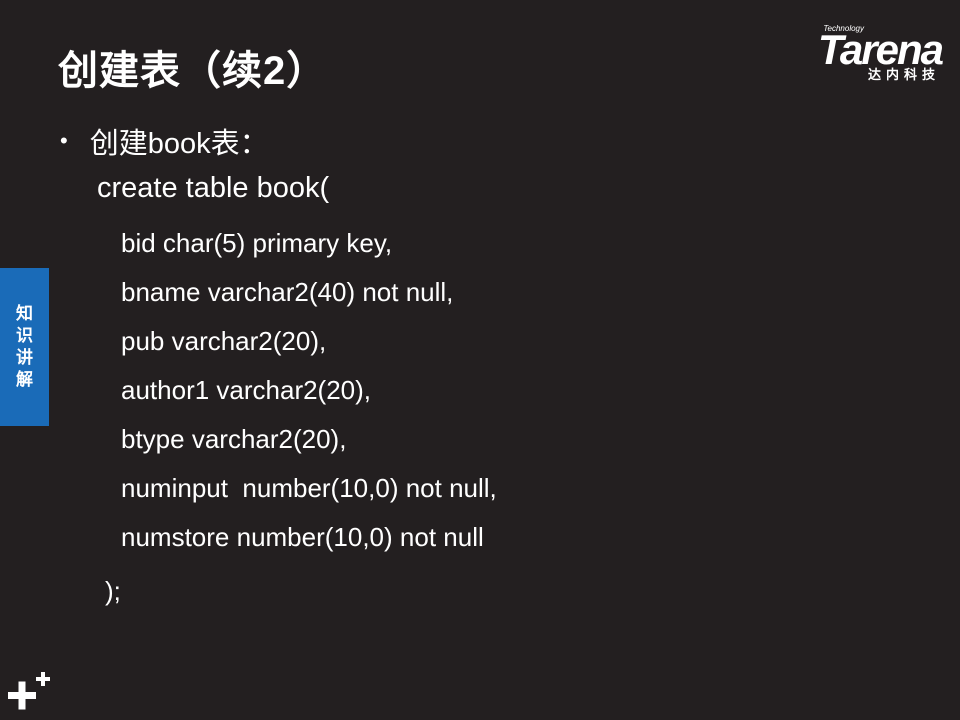 The image size is (960, 720). Describe the element at coordinates (213, 188) in the screenshot. I see `code-line: create table book(` at that location.